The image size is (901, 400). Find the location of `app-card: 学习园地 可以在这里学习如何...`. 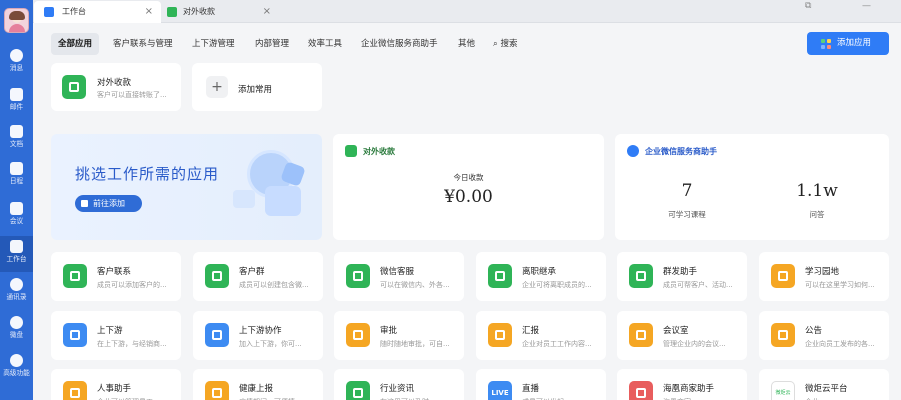

app-card: 学习园地 可以在这里学习如何... is located at coordinates (824, 276).